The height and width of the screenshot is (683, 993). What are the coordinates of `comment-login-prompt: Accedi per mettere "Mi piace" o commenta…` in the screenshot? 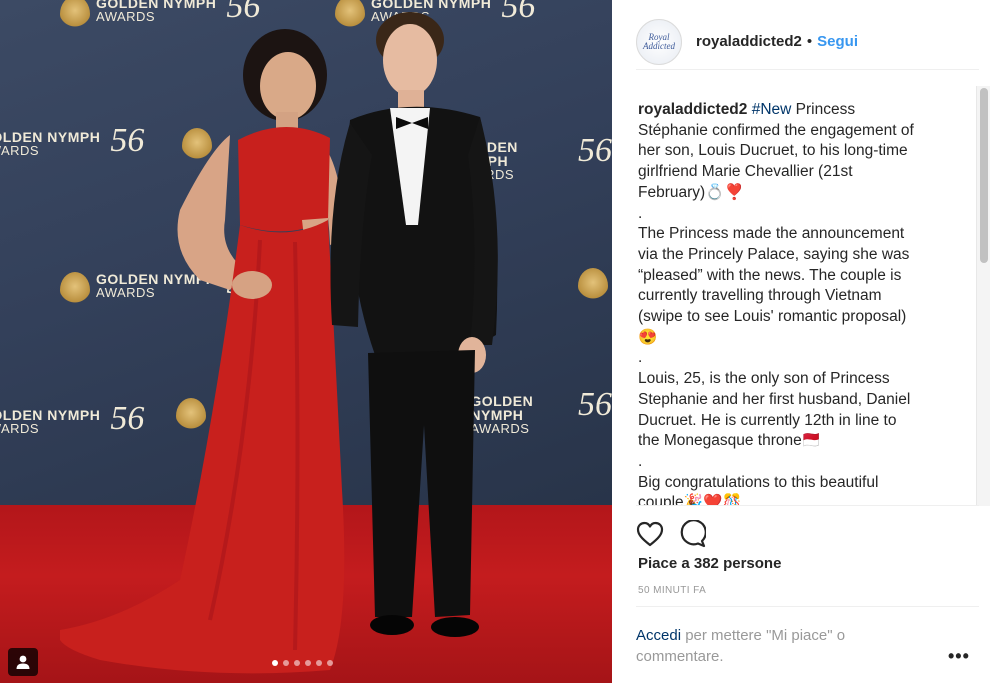 It's located at (807, 642).